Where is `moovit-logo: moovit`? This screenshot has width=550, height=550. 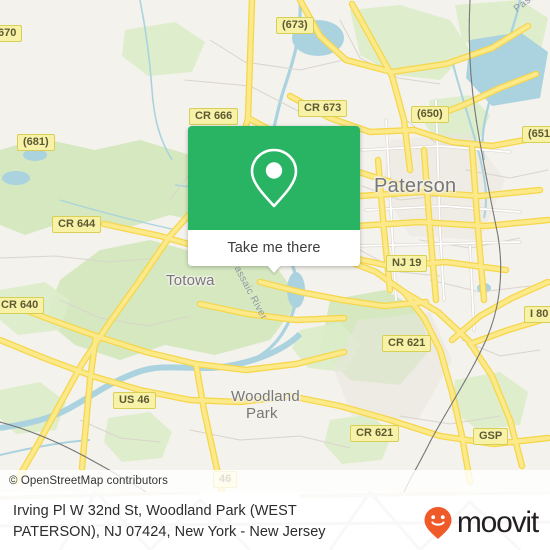
moovit-logo: moovit is located at coordinates (481, 523).